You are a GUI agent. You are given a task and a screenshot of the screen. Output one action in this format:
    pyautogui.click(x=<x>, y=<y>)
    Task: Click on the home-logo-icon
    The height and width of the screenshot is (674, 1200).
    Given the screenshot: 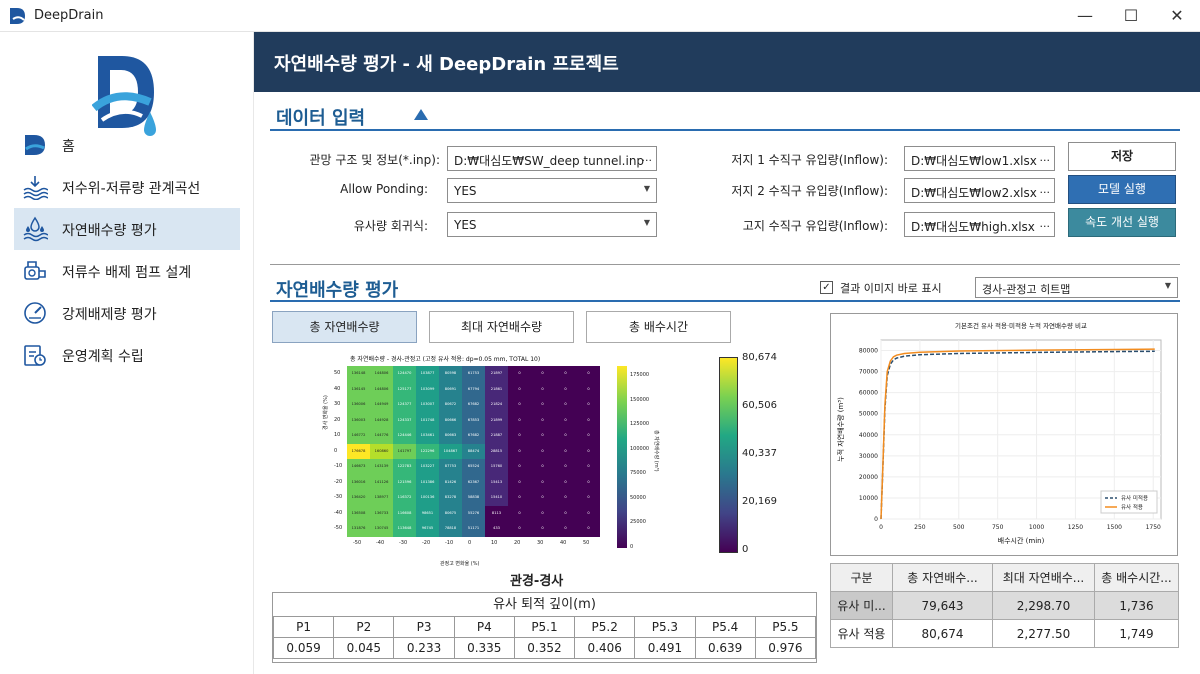 What is the action you would take?
    pyautogui.click(x=35, y=145)
    